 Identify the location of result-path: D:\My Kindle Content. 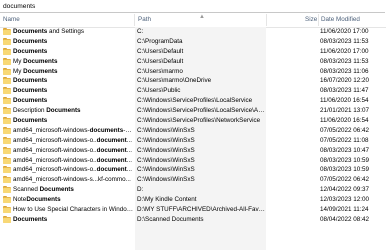
(167, 200).